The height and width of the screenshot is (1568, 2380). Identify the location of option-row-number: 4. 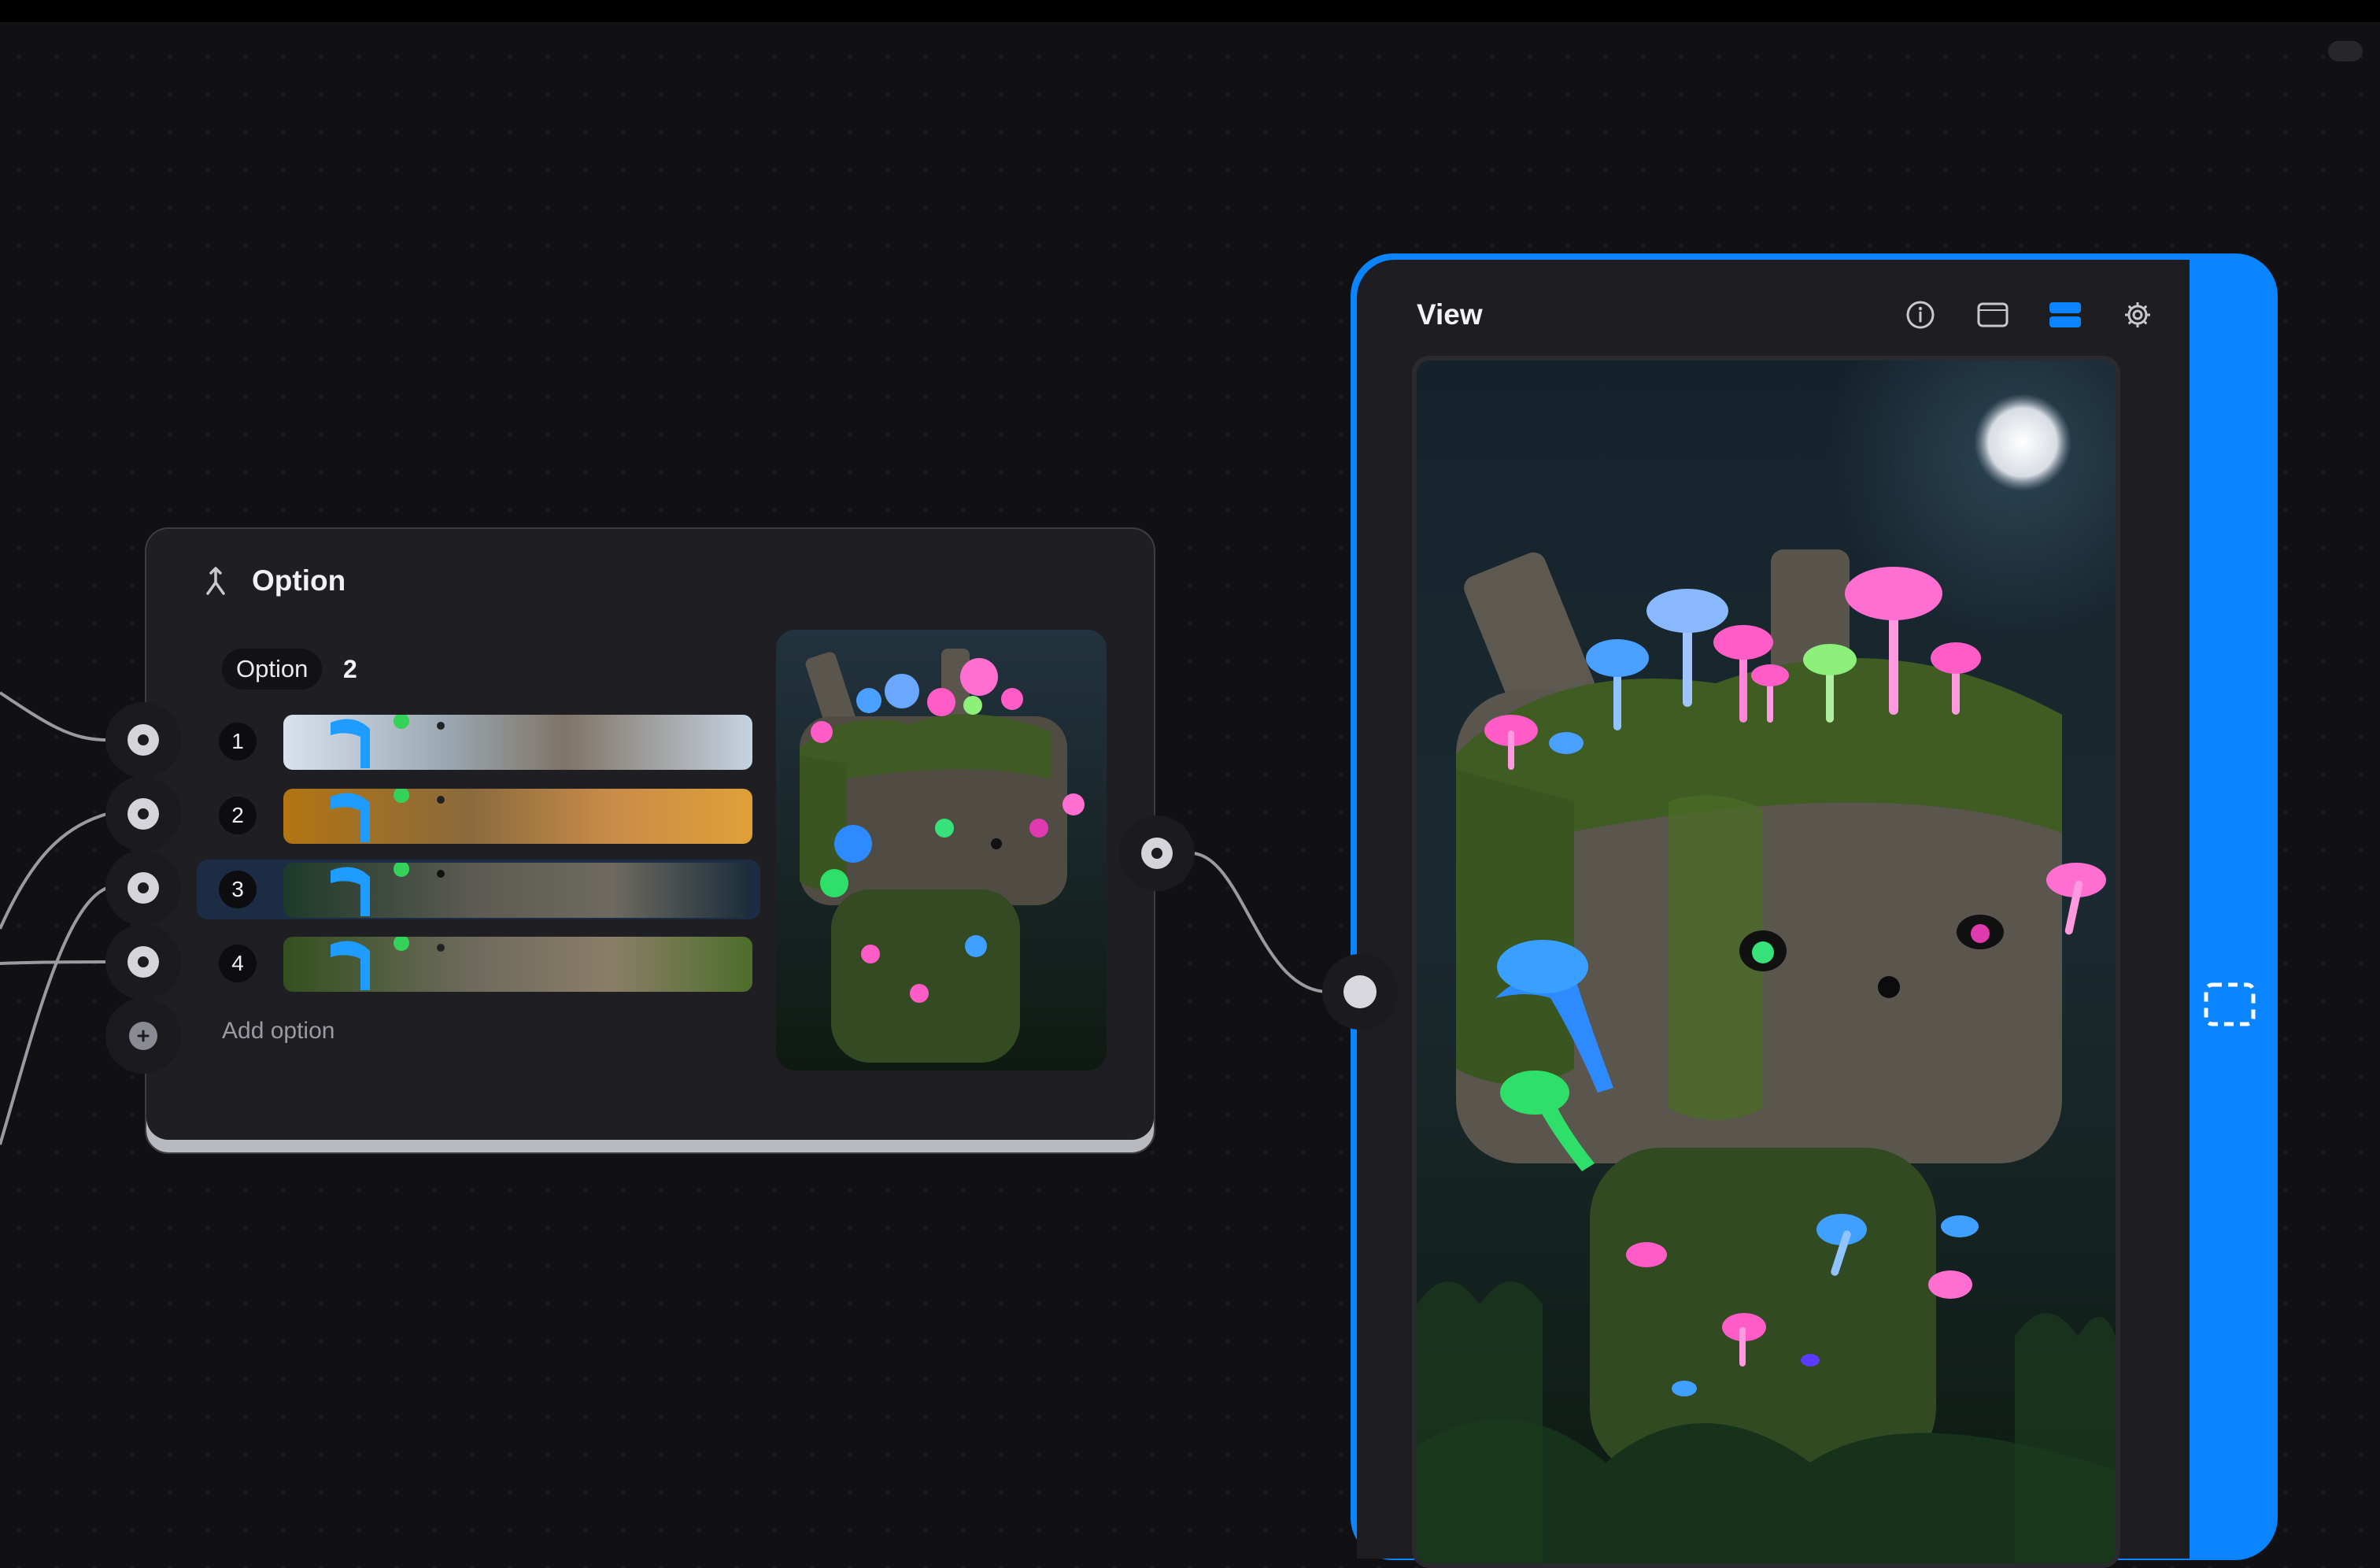
(238, 963).